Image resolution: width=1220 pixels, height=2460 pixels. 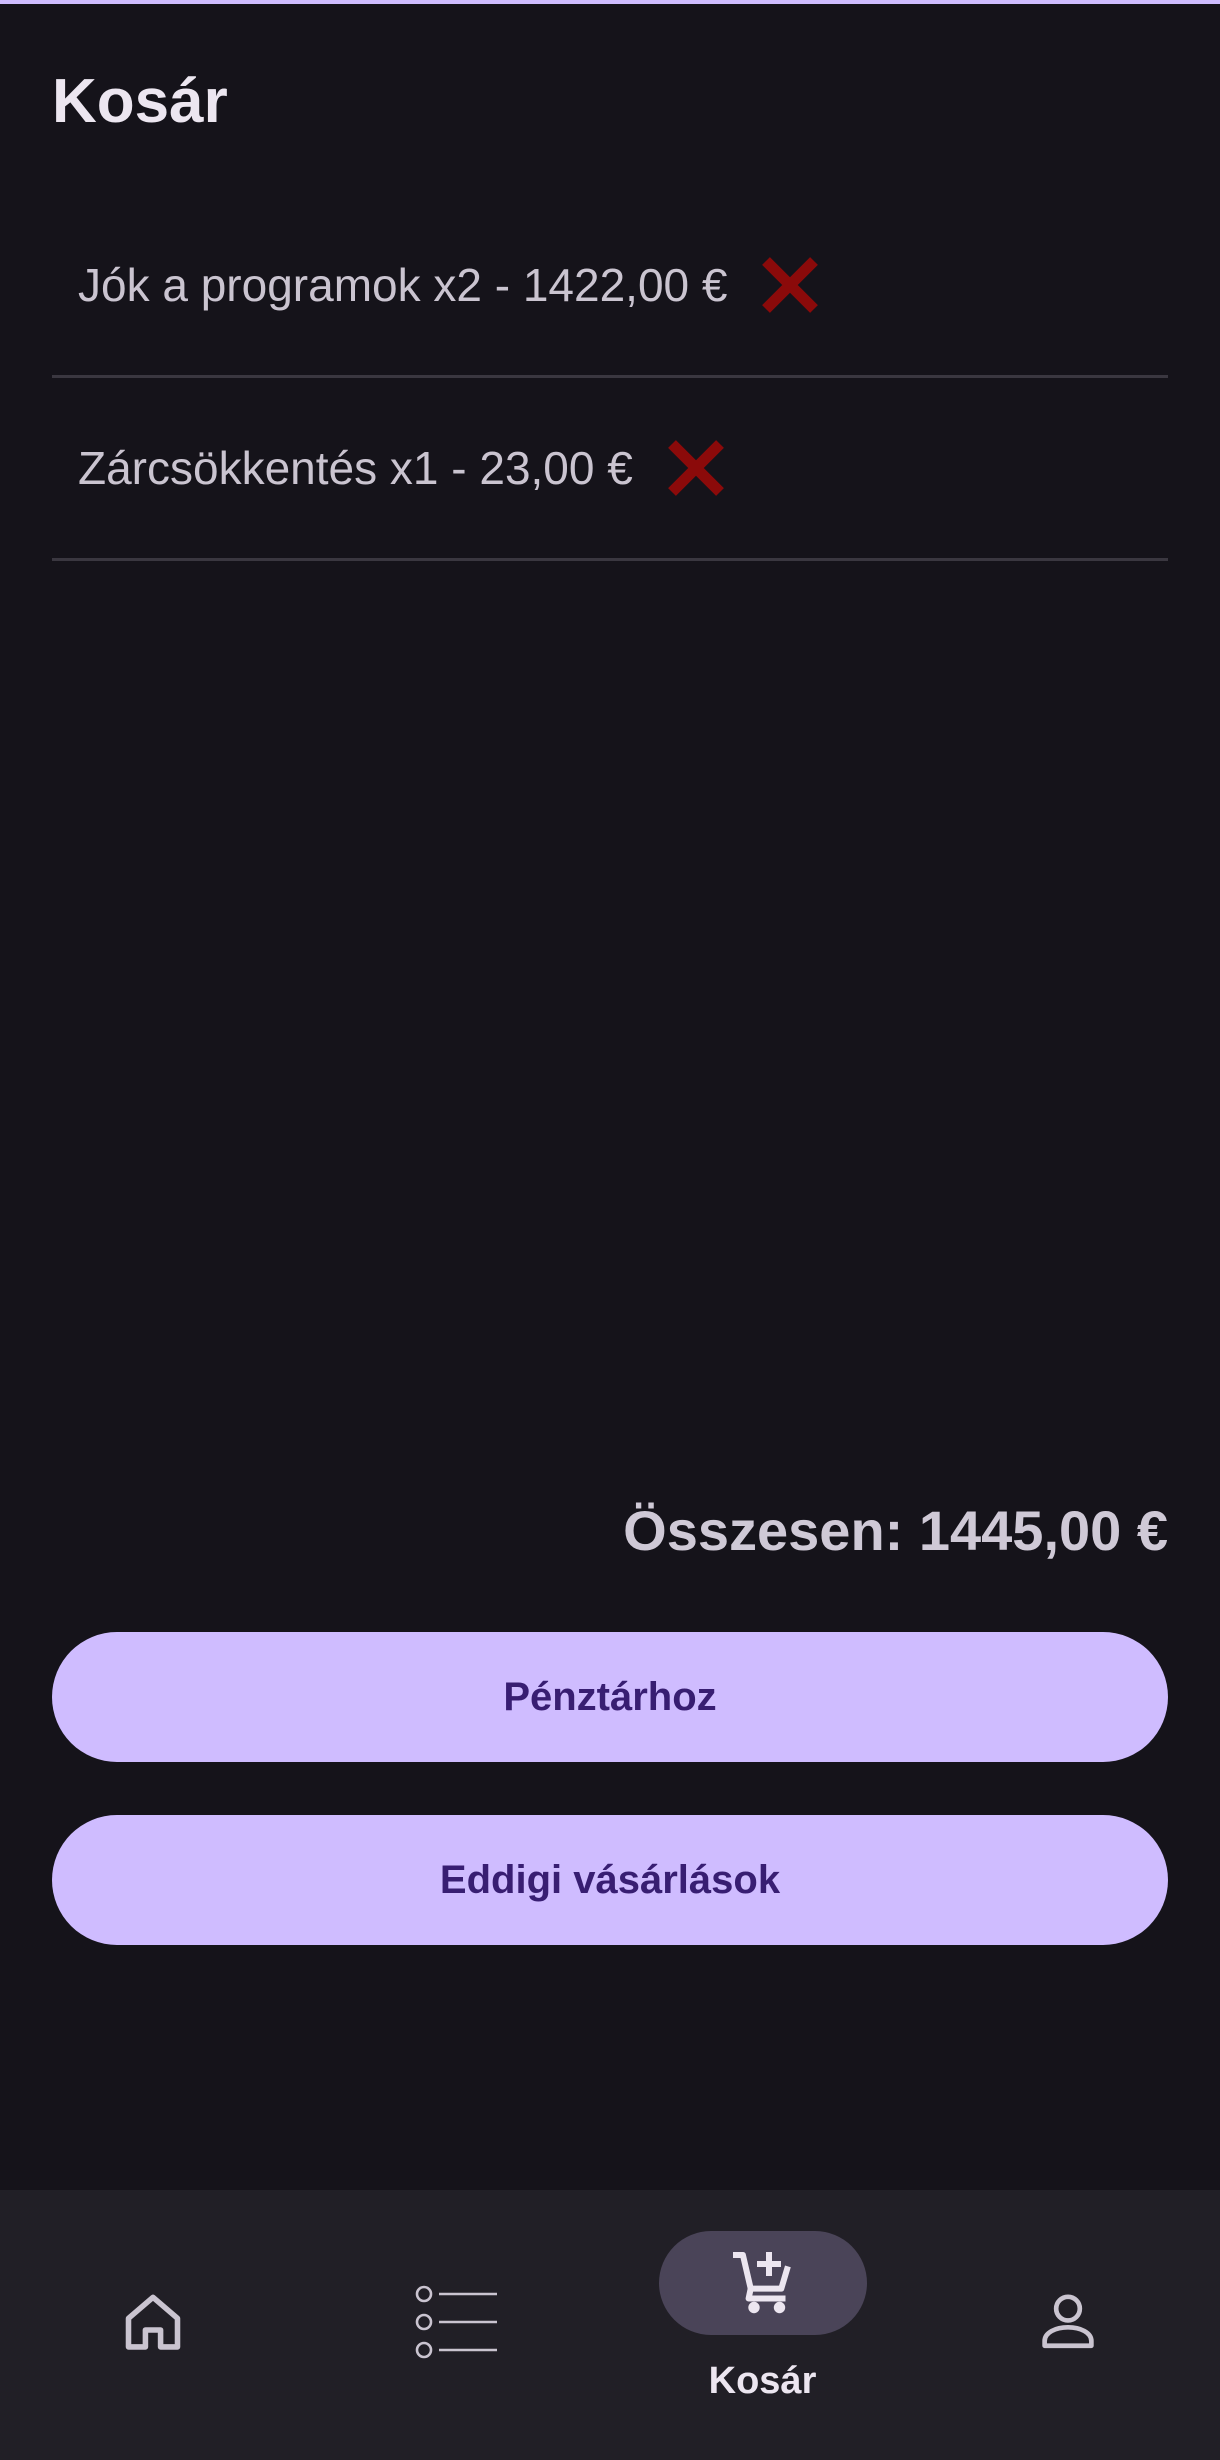 I want to click on top-accent-bar, so click(x=610, y=2).